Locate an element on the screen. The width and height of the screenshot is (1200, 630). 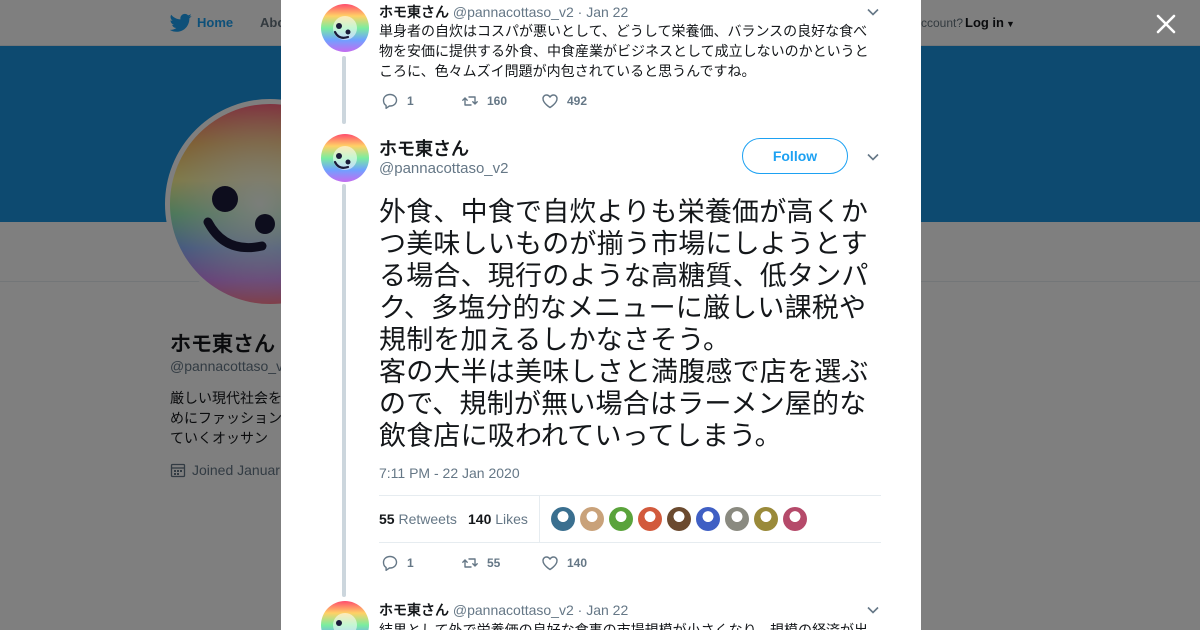
liker-avatars is located at coordinates (679, 519).